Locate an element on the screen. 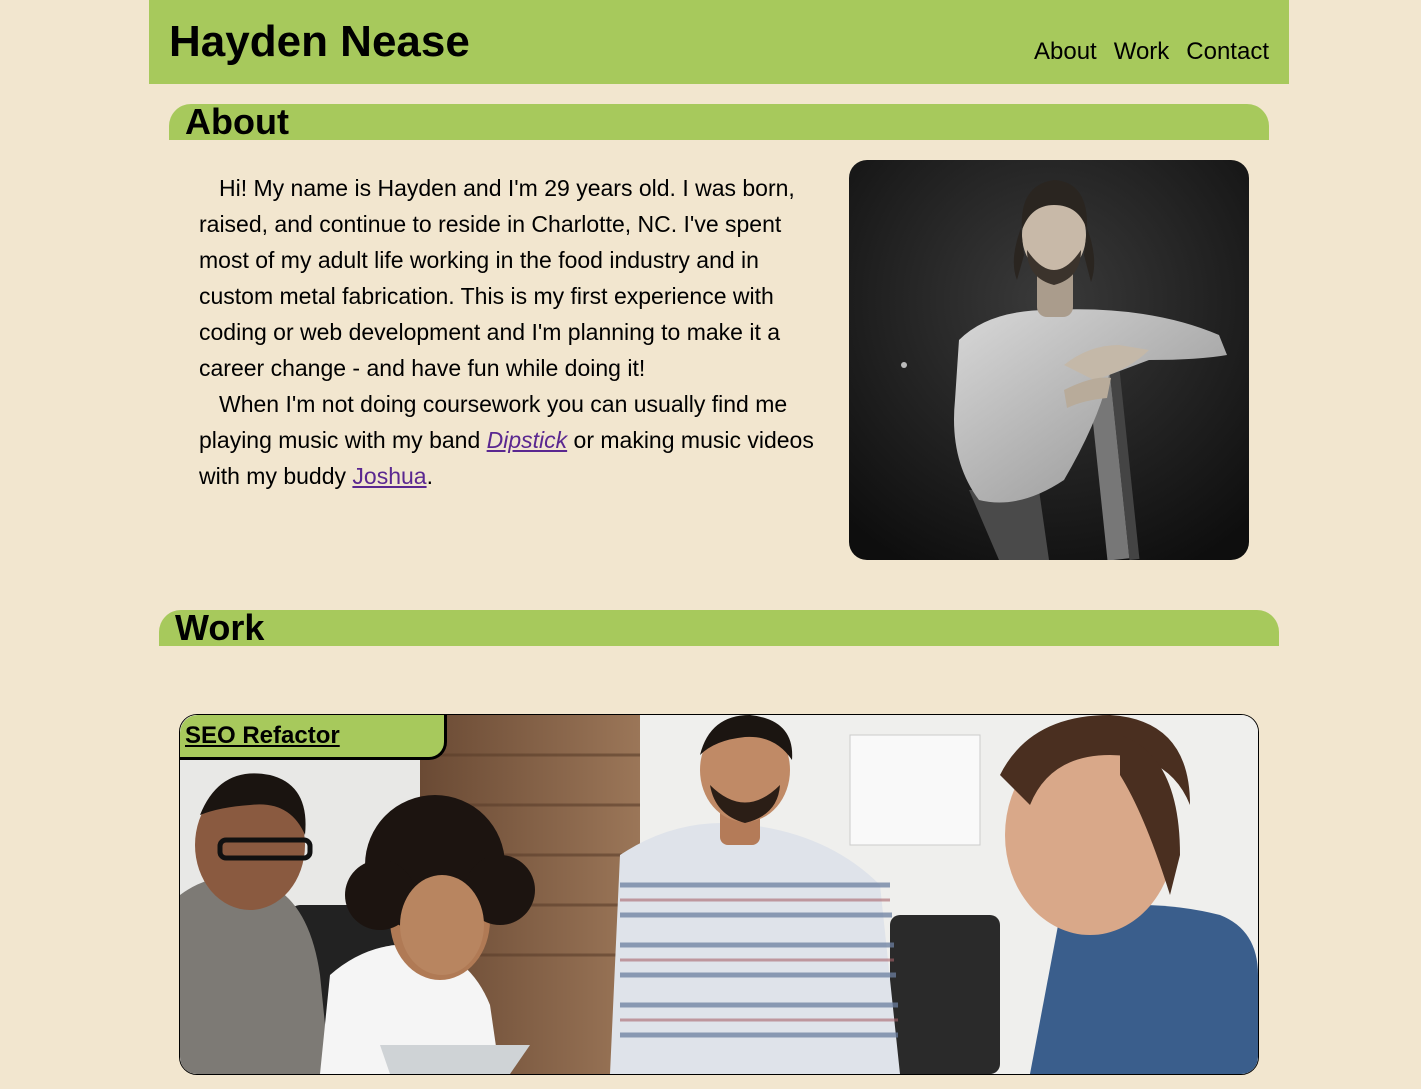  nav-about-link: About is located at coordinates (1065, 52).